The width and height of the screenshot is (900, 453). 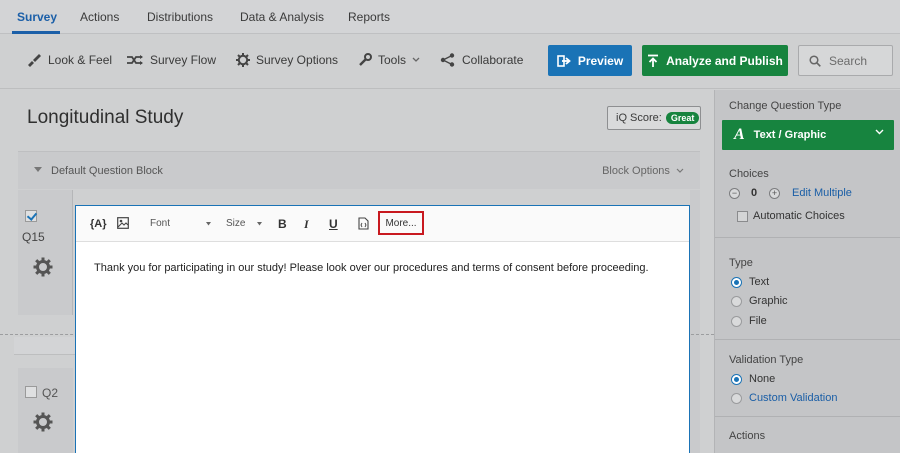 I want to click on tab-data-analysis: Data & Analysis, so click(x=282, y=17).